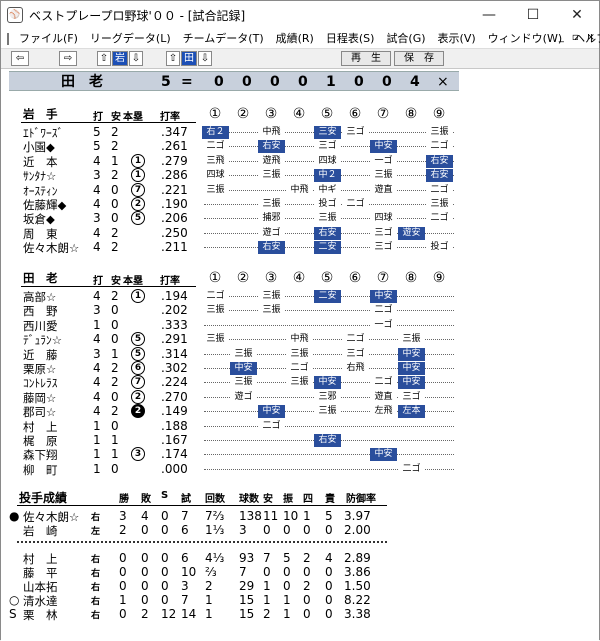  I want to click on pitching-stat: 2, so click(307, 558).